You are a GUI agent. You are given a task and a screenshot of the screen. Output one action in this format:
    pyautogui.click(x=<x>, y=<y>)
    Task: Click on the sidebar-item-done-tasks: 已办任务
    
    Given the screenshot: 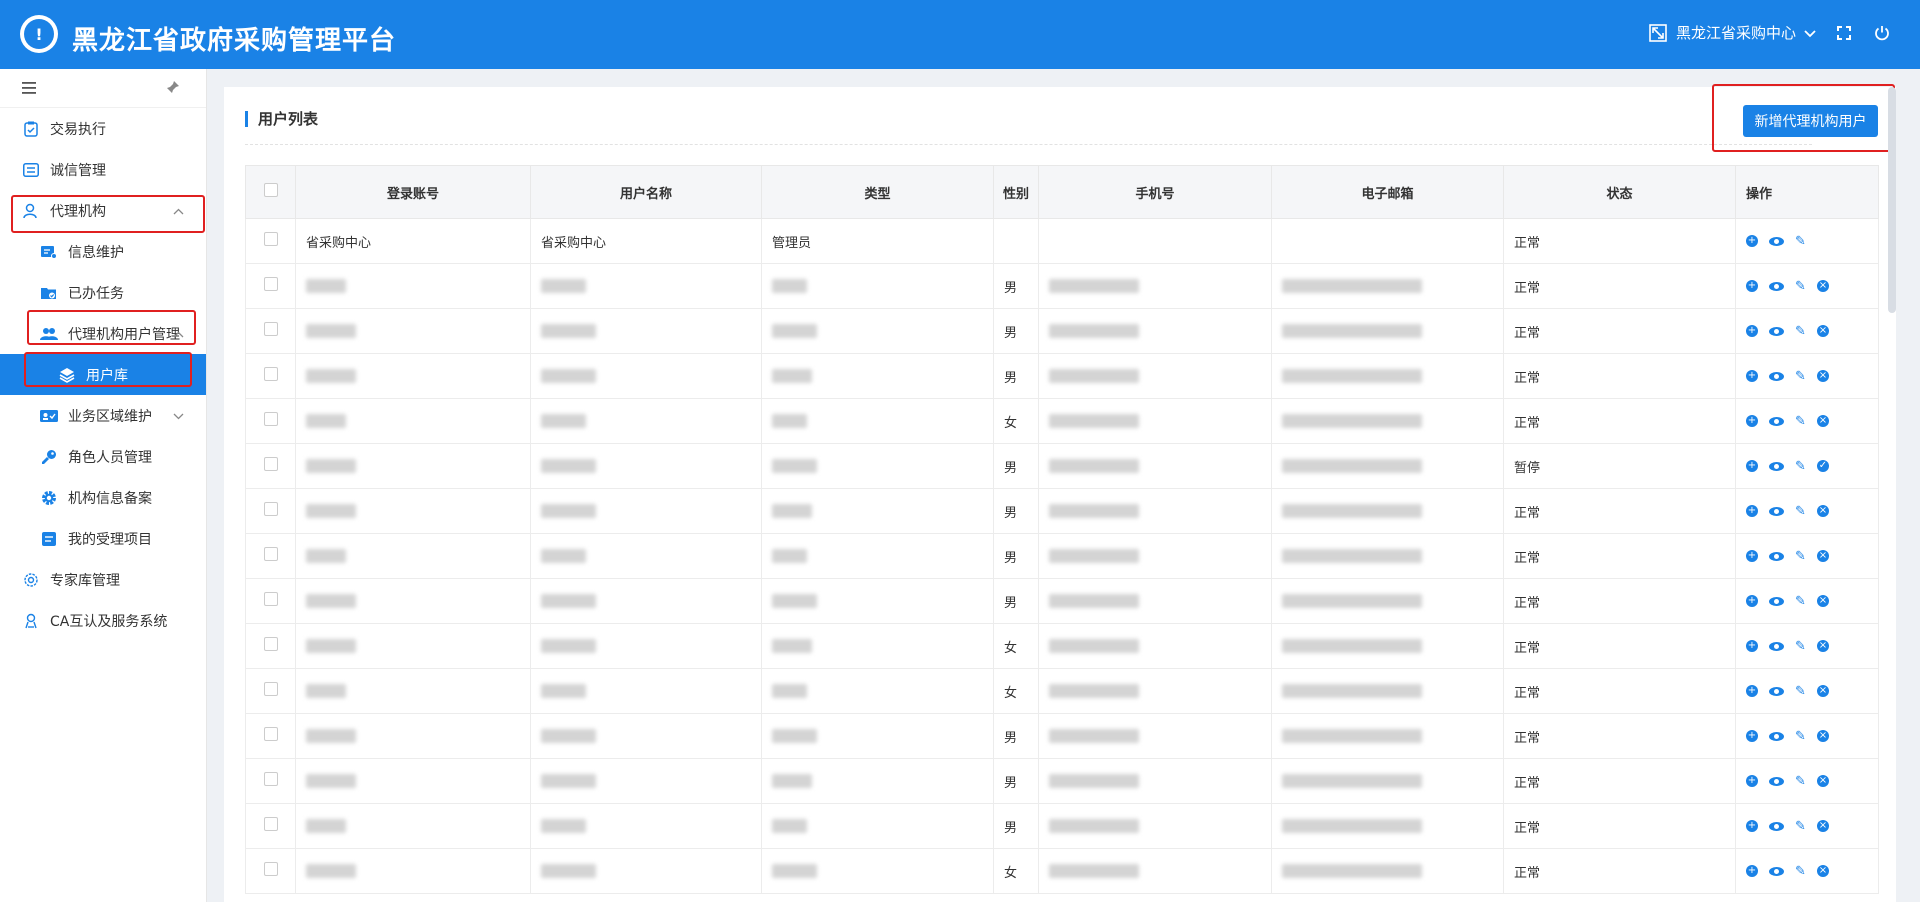 What is the action you would take?
    pyautogui.click(x=103, y=292)
    